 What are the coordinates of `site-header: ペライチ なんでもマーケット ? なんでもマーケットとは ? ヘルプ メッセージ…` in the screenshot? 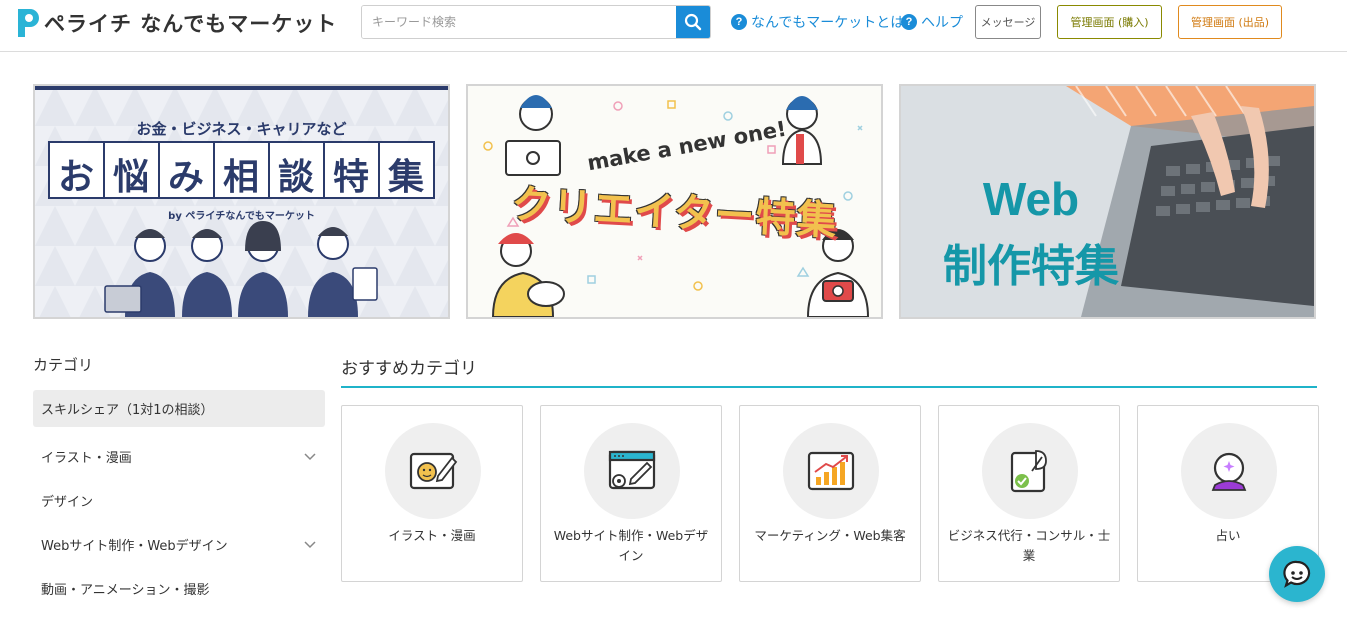 It's located at (673, 26).